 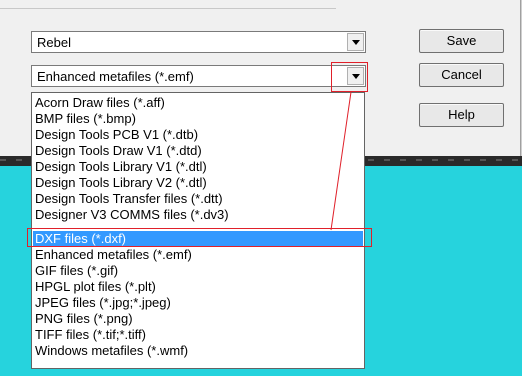 What do you see at coordinates (90, 335) in the screenshot?
I see `list-item: TIFF files (*.tif;*.tiff)` at bounding box center [90, 335].